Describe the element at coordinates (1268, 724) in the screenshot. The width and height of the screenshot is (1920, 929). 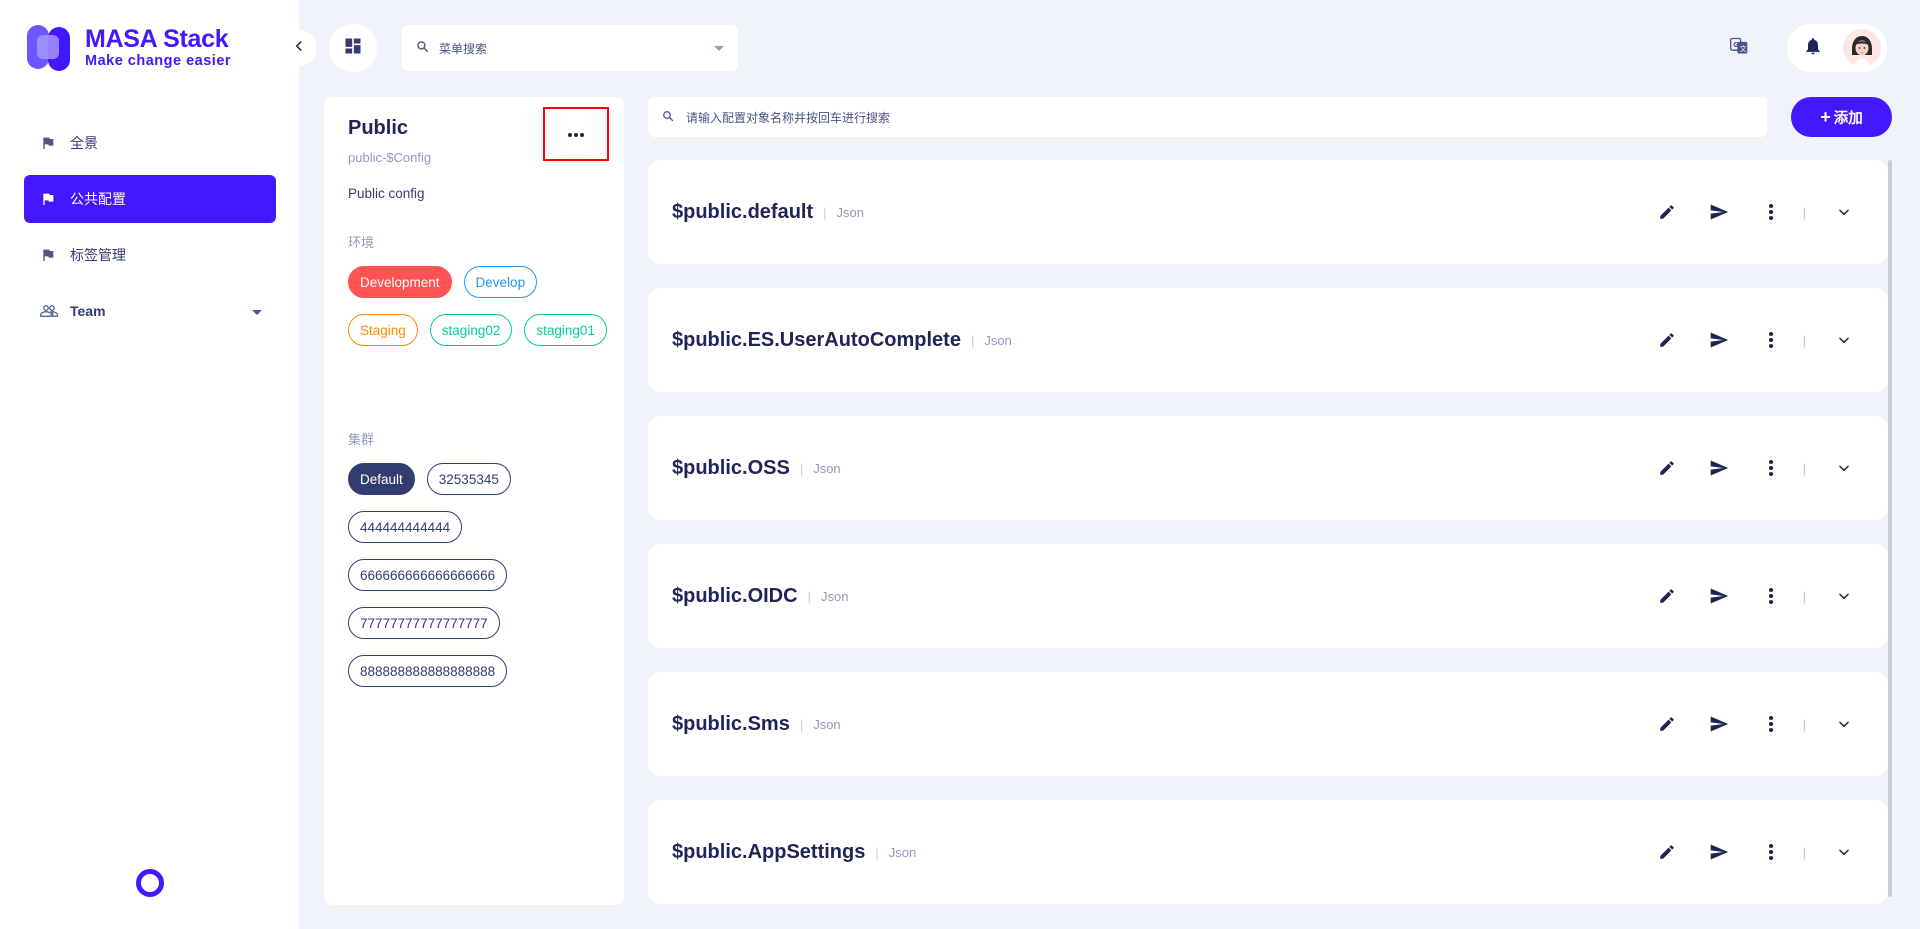
I see `config-object-card: $public.Sms | Json |` at that location.